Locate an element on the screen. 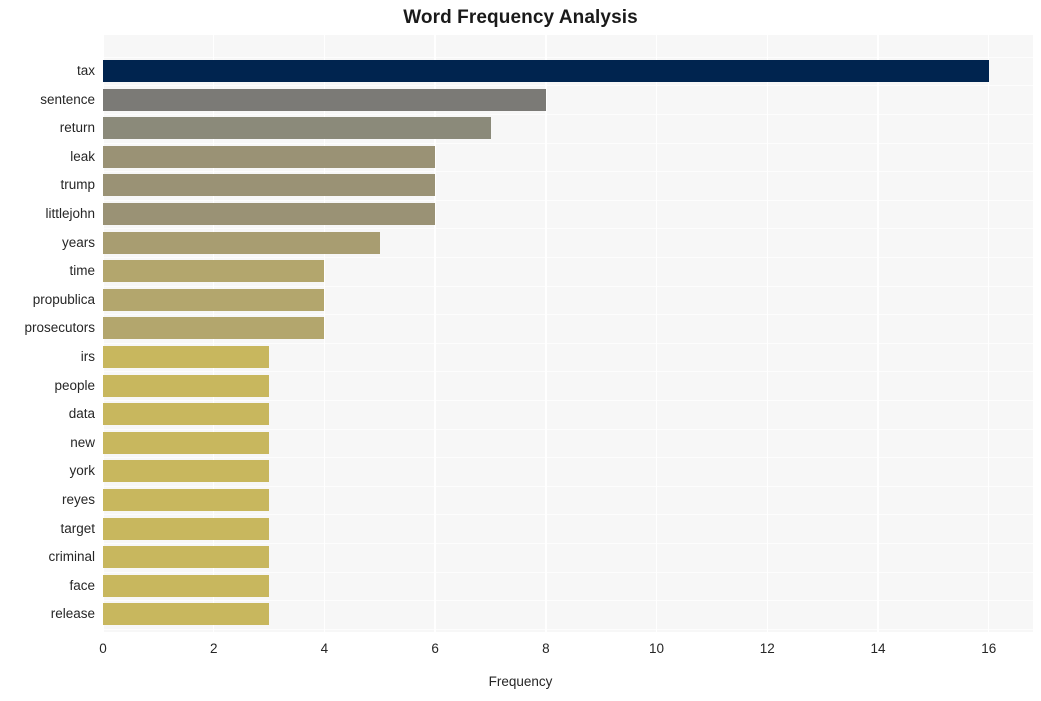 This screenshot has width=1041, height=701. y-axis-tick-label: prosecutors is located at coordinates (59, 328).